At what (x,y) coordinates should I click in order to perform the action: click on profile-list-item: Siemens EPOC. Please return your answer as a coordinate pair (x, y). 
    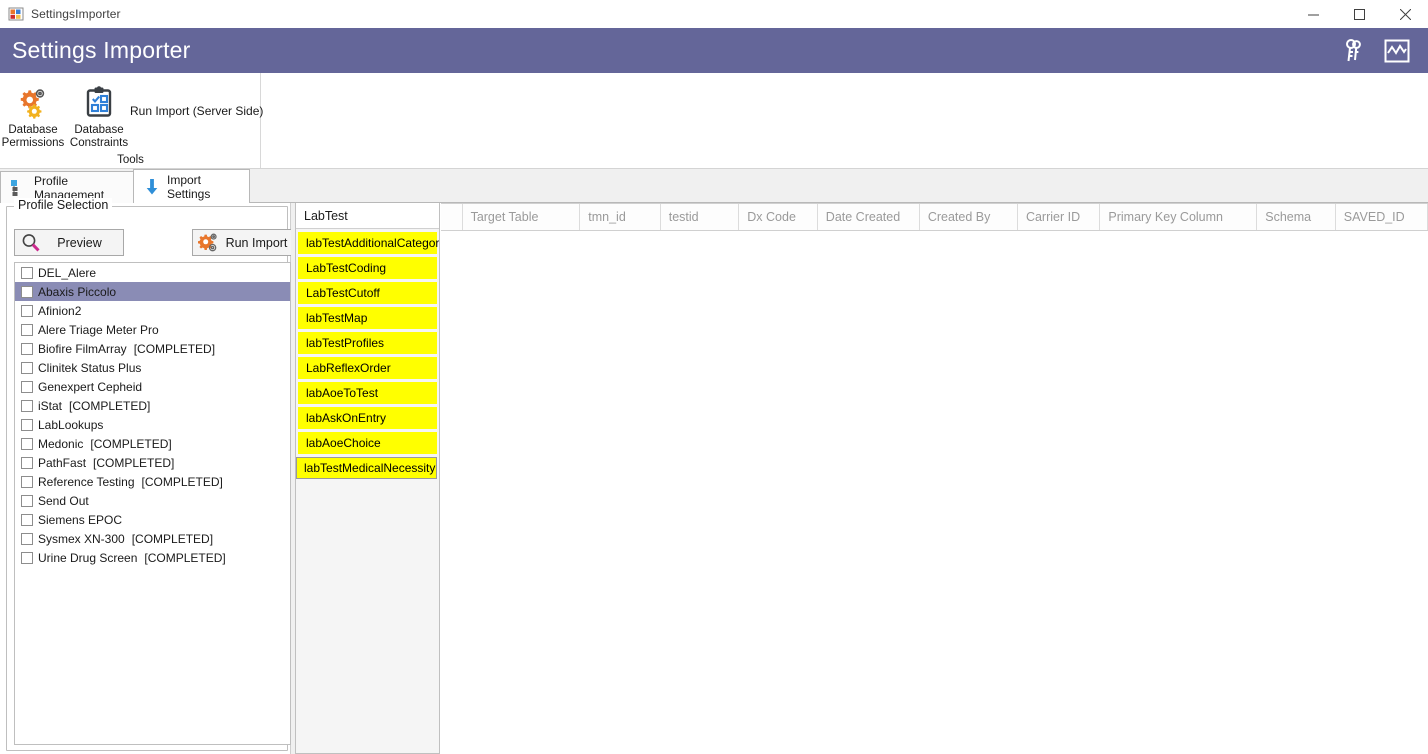
    Looking at the image, I should click on (152, 519).